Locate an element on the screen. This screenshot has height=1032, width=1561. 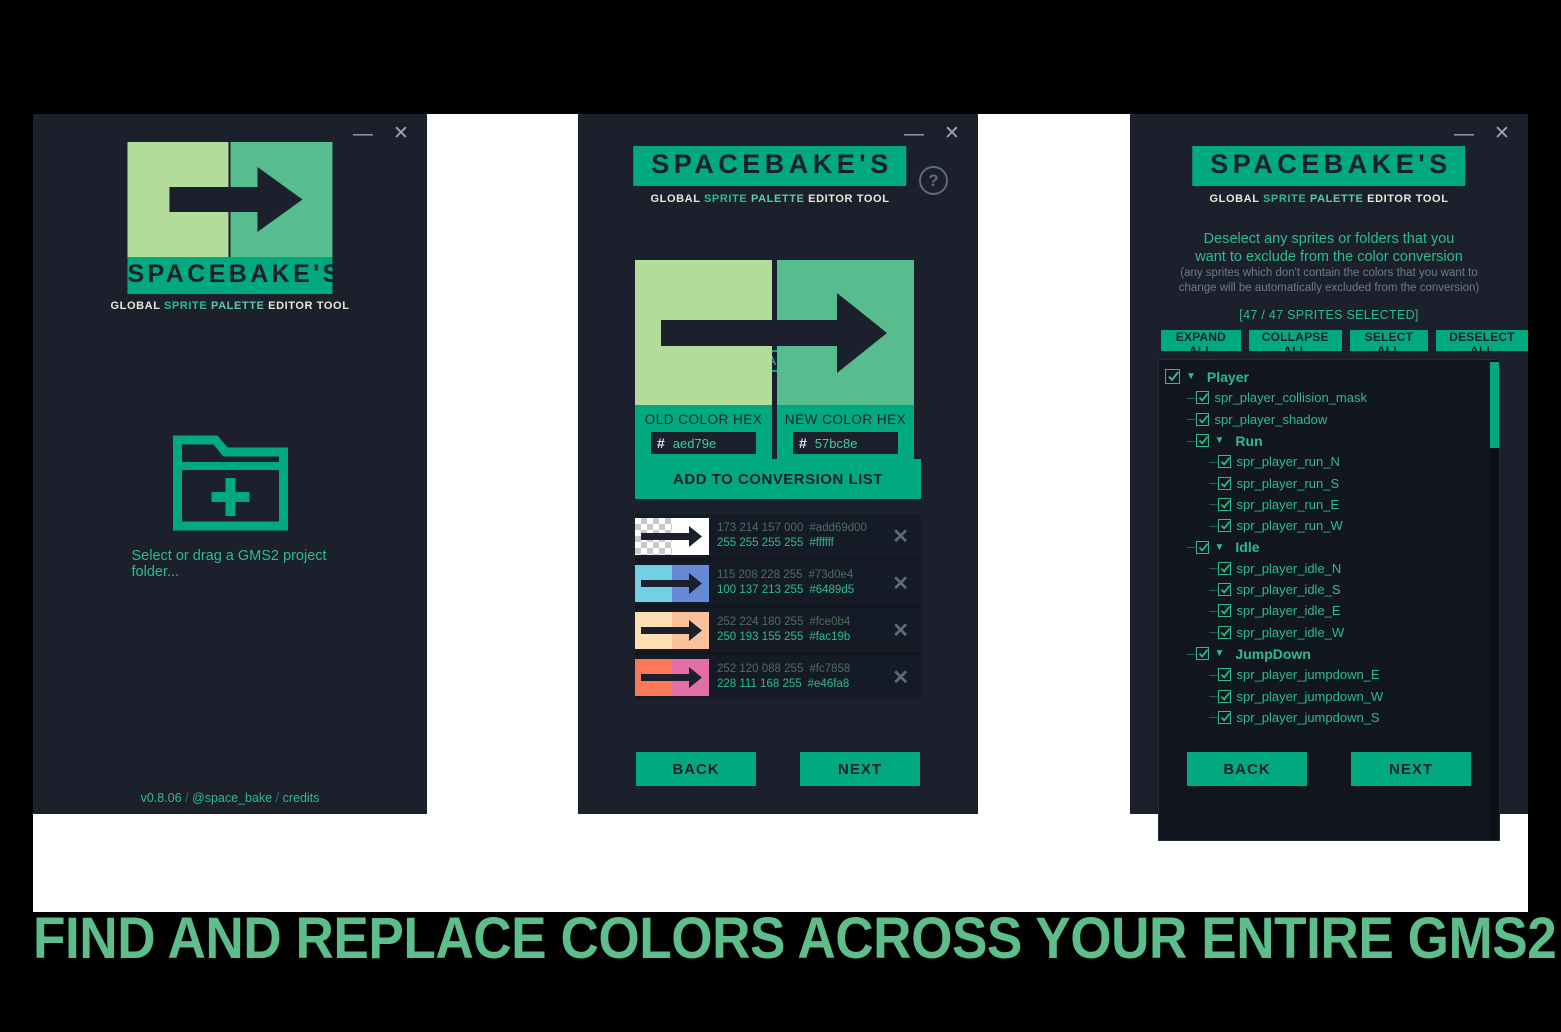
tree-row: ─ spr_player_collision_mask is located at coordinates (1329, 397).